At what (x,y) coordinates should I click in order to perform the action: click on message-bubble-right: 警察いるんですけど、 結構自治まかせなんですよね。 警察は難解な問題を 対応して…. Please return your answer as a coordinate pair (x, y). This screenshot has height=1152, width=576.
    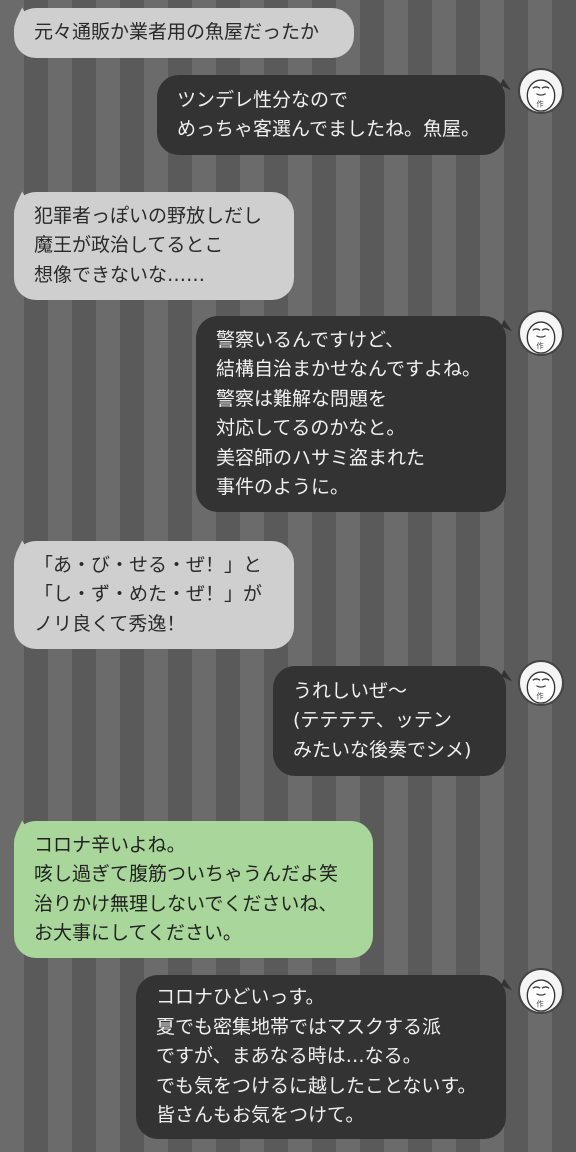
    Looking at the image, I should click on (351, 414).